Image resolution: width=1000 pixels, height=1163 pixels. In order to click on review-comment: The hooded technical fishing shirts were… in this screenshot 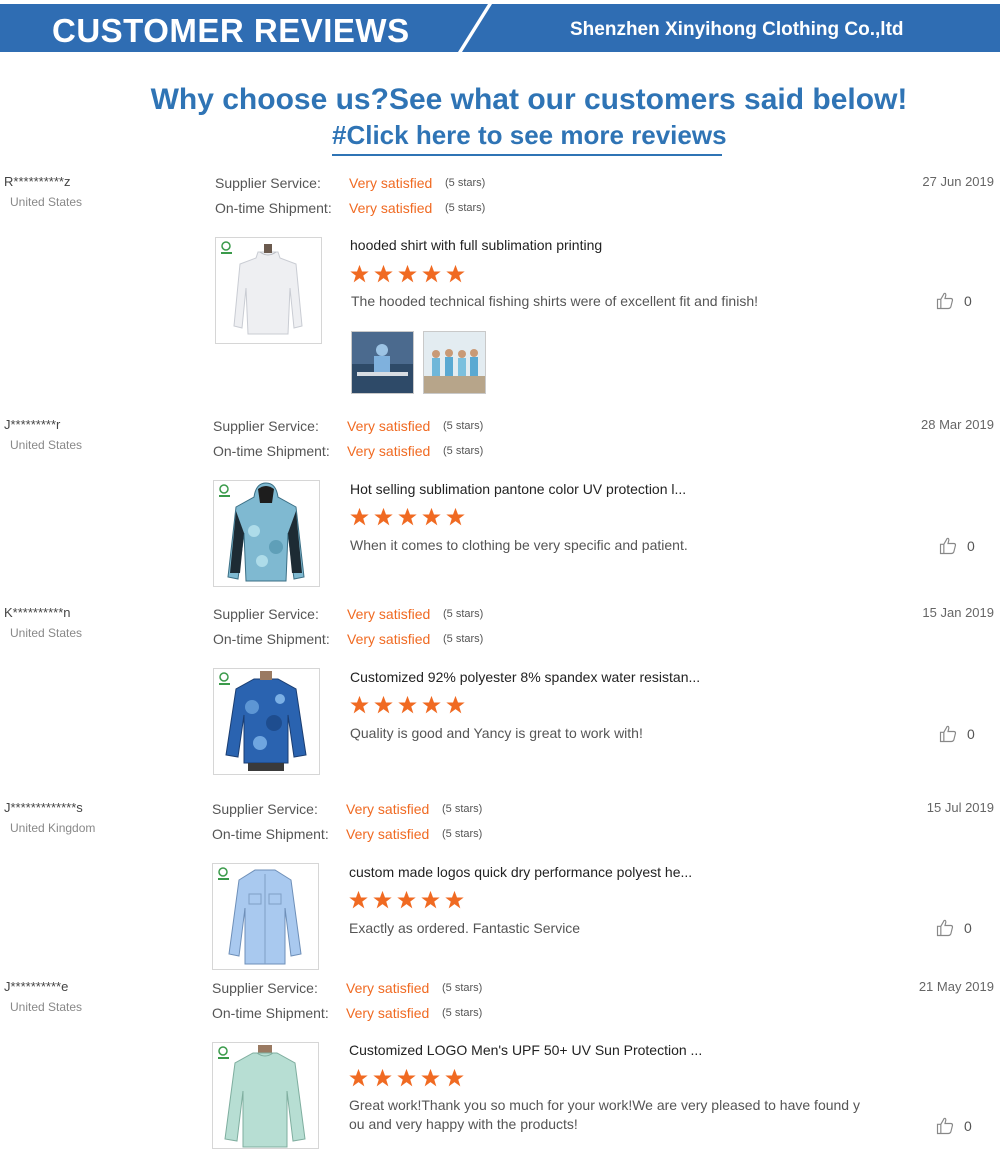, I will do `click(555, 301)`.